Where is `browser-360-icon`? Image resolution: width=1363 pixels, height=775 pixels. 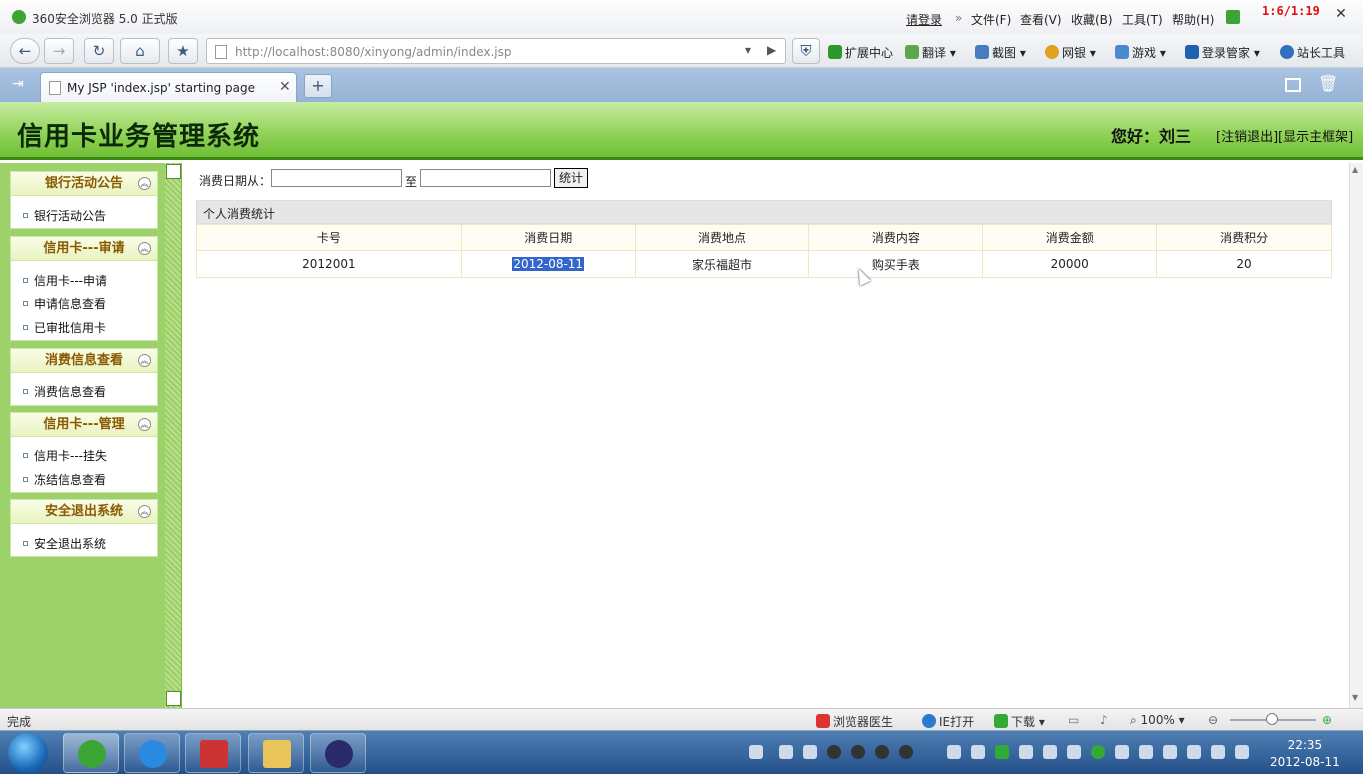 browser-360-icon is located at coordinates (92, 754).